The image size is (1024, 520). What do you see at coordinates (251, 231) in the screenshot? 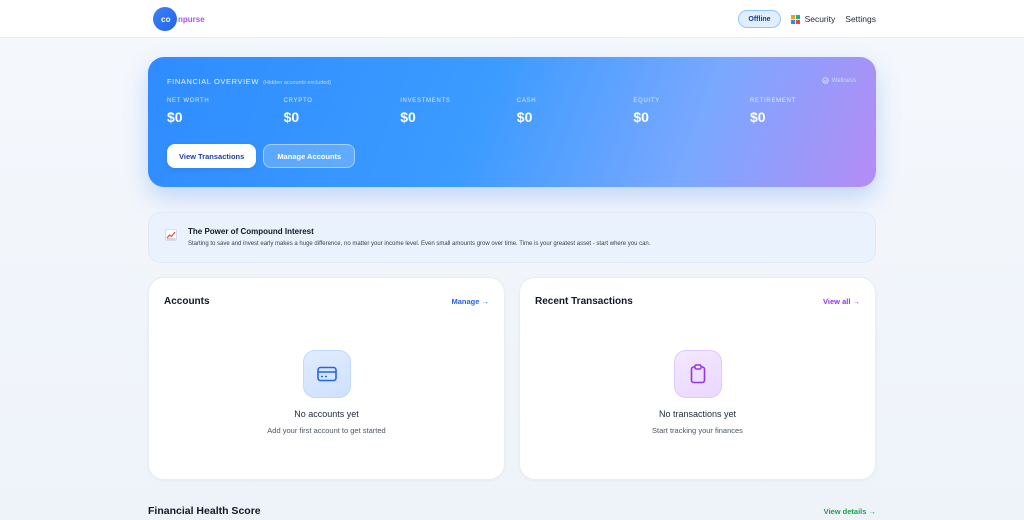
I see `tip-title: The Power of Compound Interest` at bounding box center [251, 231].